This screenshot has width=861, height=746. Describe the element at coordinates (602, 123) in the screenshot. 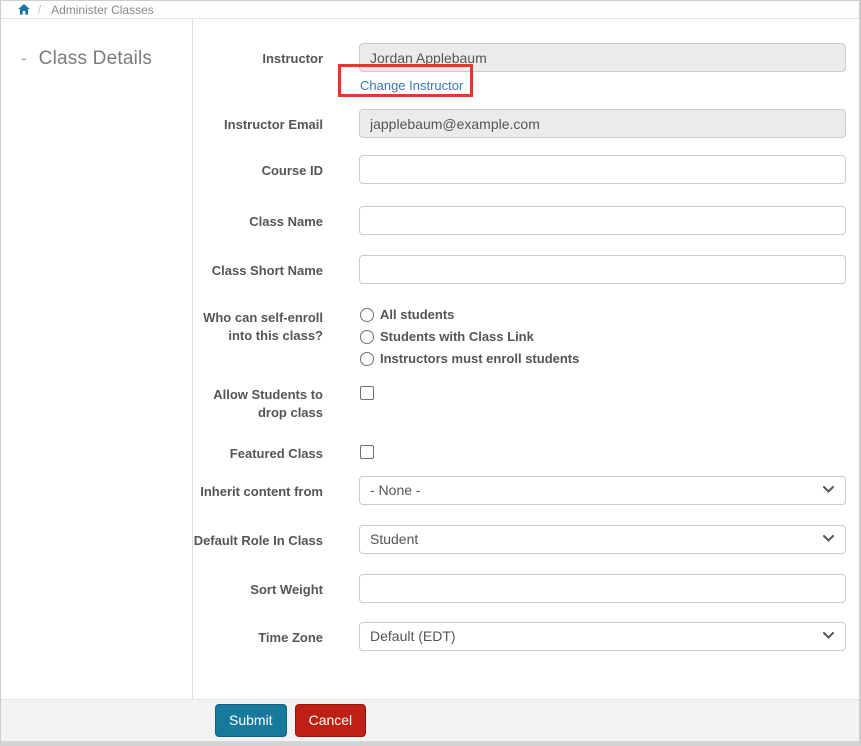

I see `instructor-email-field` at that location.